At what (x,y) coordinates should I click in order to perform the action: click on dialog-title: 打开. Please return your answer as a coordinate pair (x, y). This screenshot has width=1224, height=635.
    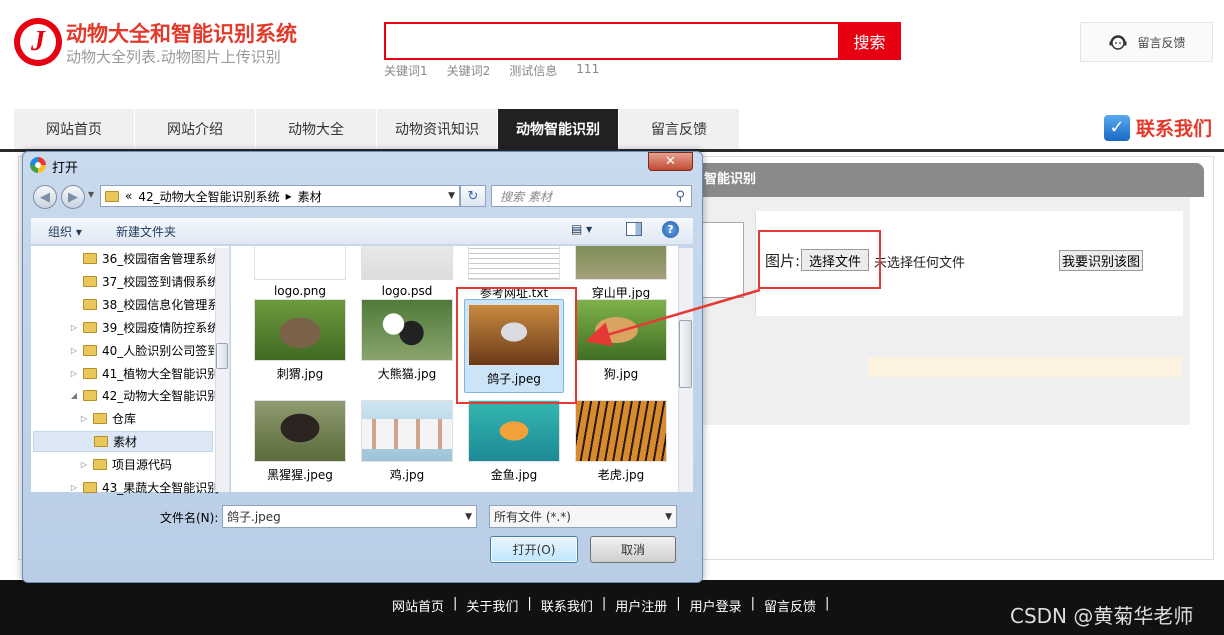
    Looking at the image, I should click on (65, 168).